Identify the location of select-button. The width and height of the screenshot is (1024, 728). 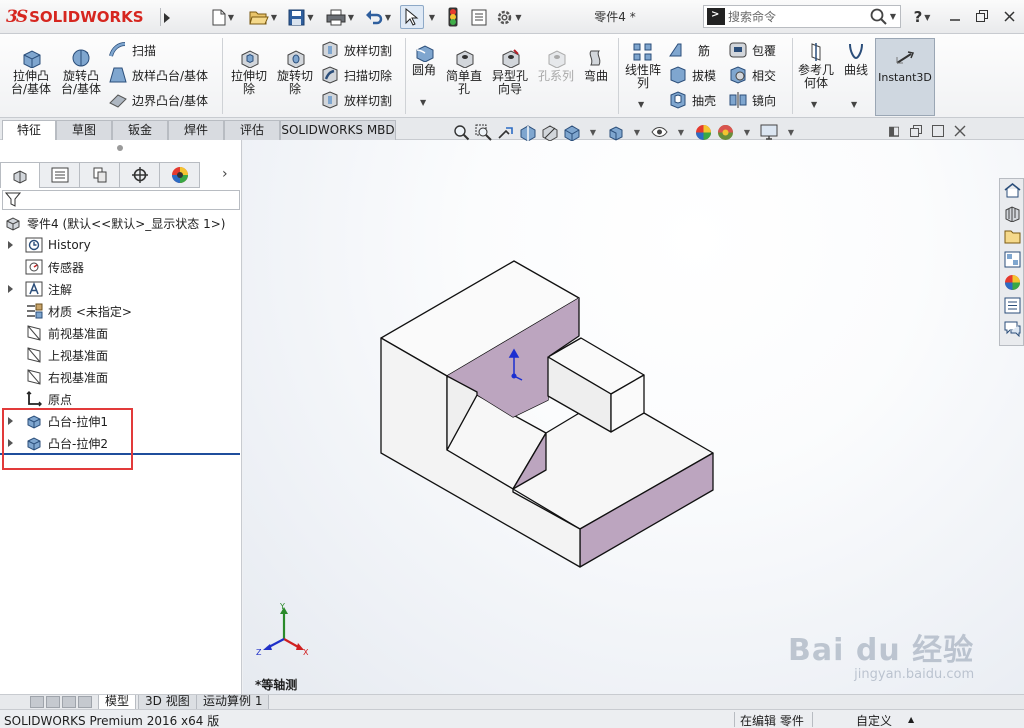
(412, 17).